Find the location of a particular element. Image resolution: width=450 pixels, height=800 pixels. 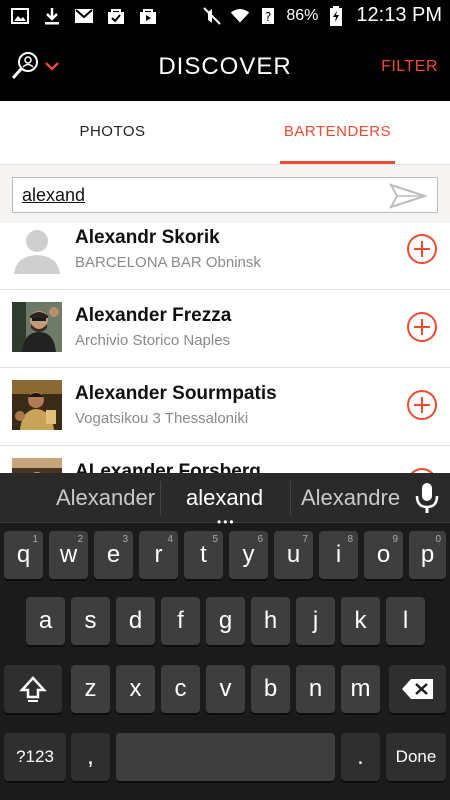

key-y: 6y is located at coordinates (248, 555).